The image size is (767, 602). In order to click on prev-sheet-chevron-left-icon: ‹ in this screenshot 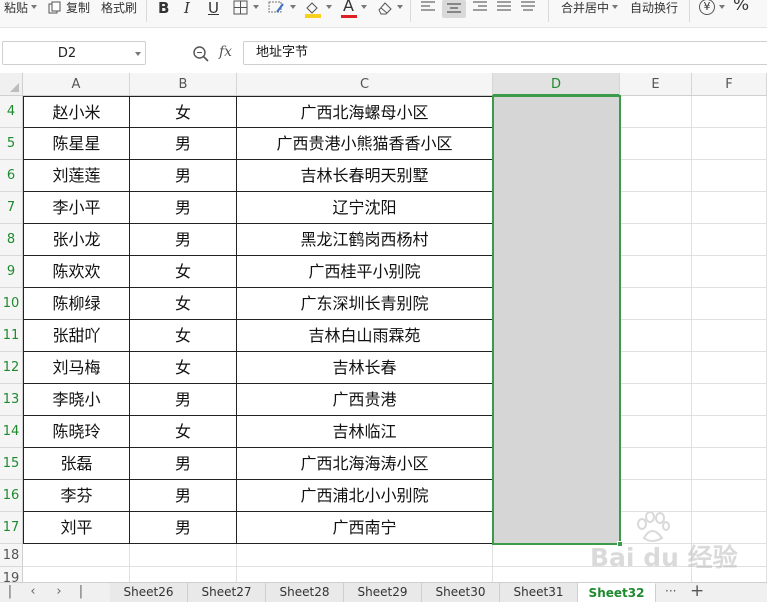, I will do `click(33, 593)`.